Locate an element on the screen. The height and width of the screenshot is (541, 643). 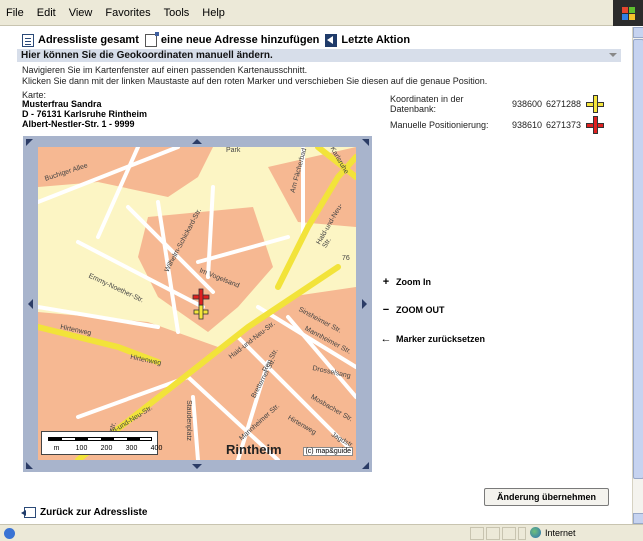
pan-southeast-arrow-icon is located at coordinates (365, 465).